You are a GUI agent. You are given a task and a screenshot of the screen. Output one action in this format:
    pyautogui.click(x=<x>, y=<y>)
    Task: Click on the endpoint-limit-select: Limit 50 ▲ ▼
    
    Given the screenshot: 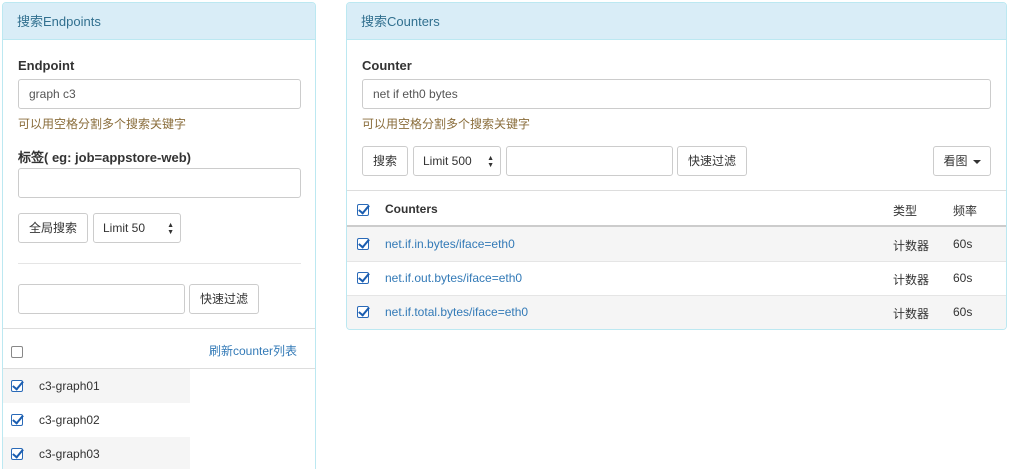 What is the action you would take?
    pyautogui.click(x=137, y=228)
    